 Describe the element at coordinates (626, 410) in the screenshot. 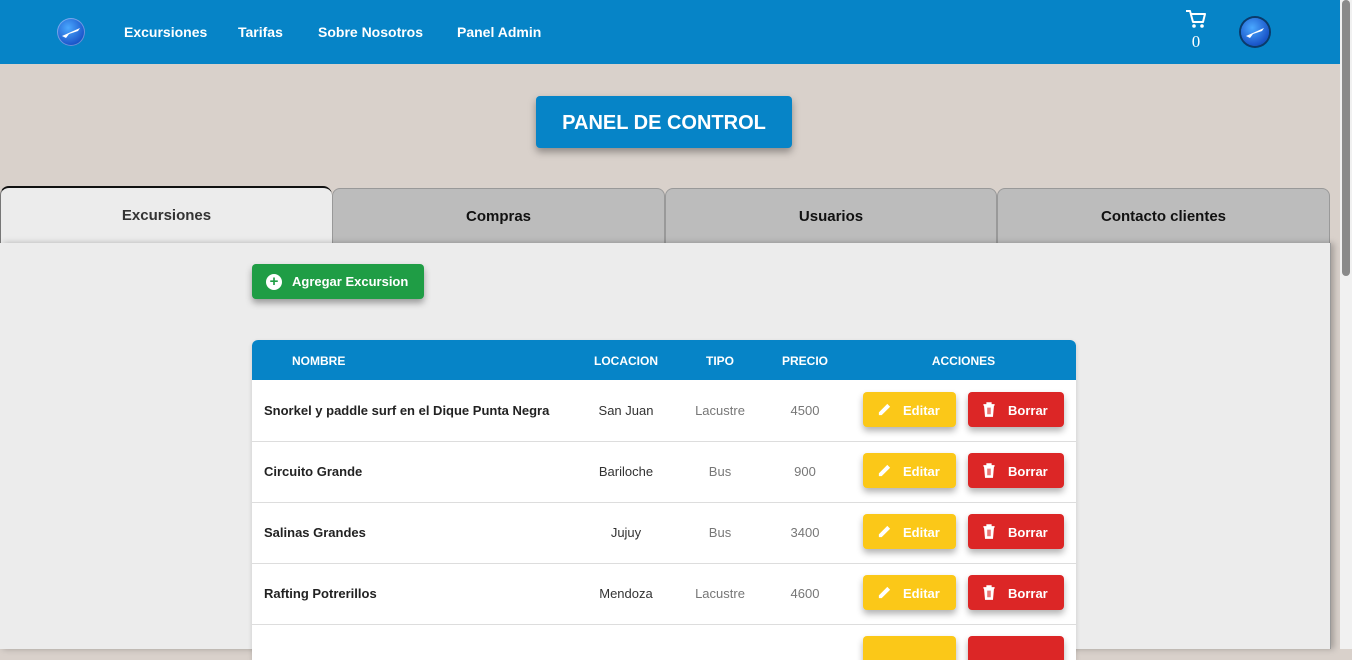

I see `cell-location: San Juan` at that location.